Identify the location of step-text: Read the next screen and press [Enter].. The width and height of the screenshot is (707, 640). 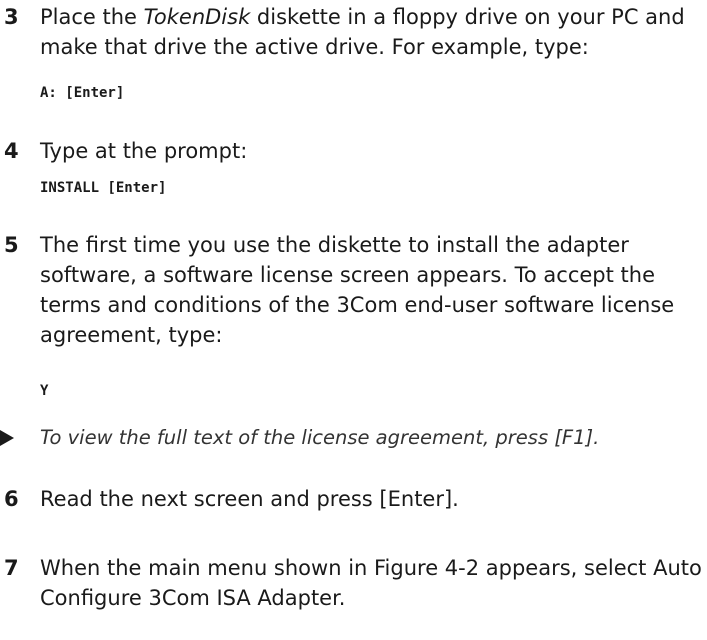
(249, 499).